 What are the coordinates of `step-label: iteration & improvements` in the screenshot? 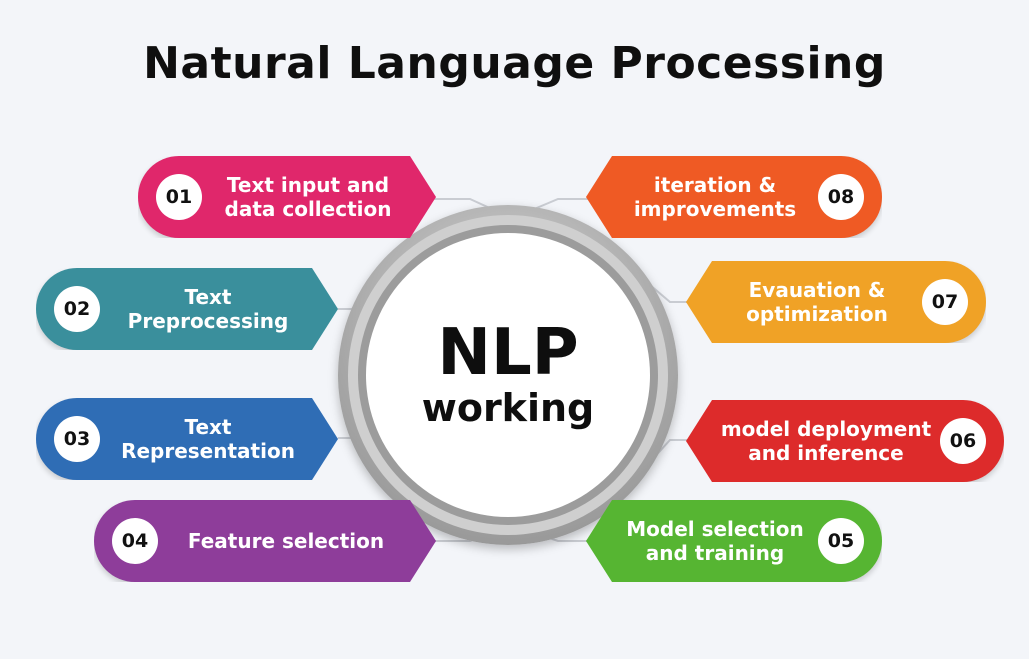 It's located at (715, 197).